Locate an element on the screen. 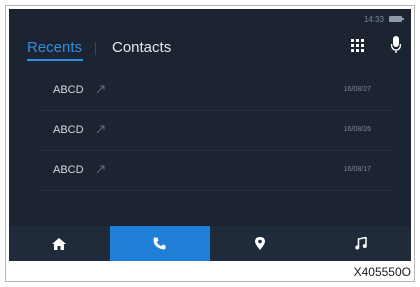 The image size is (420, 287). nav-home is located at coordinates (59, 243).